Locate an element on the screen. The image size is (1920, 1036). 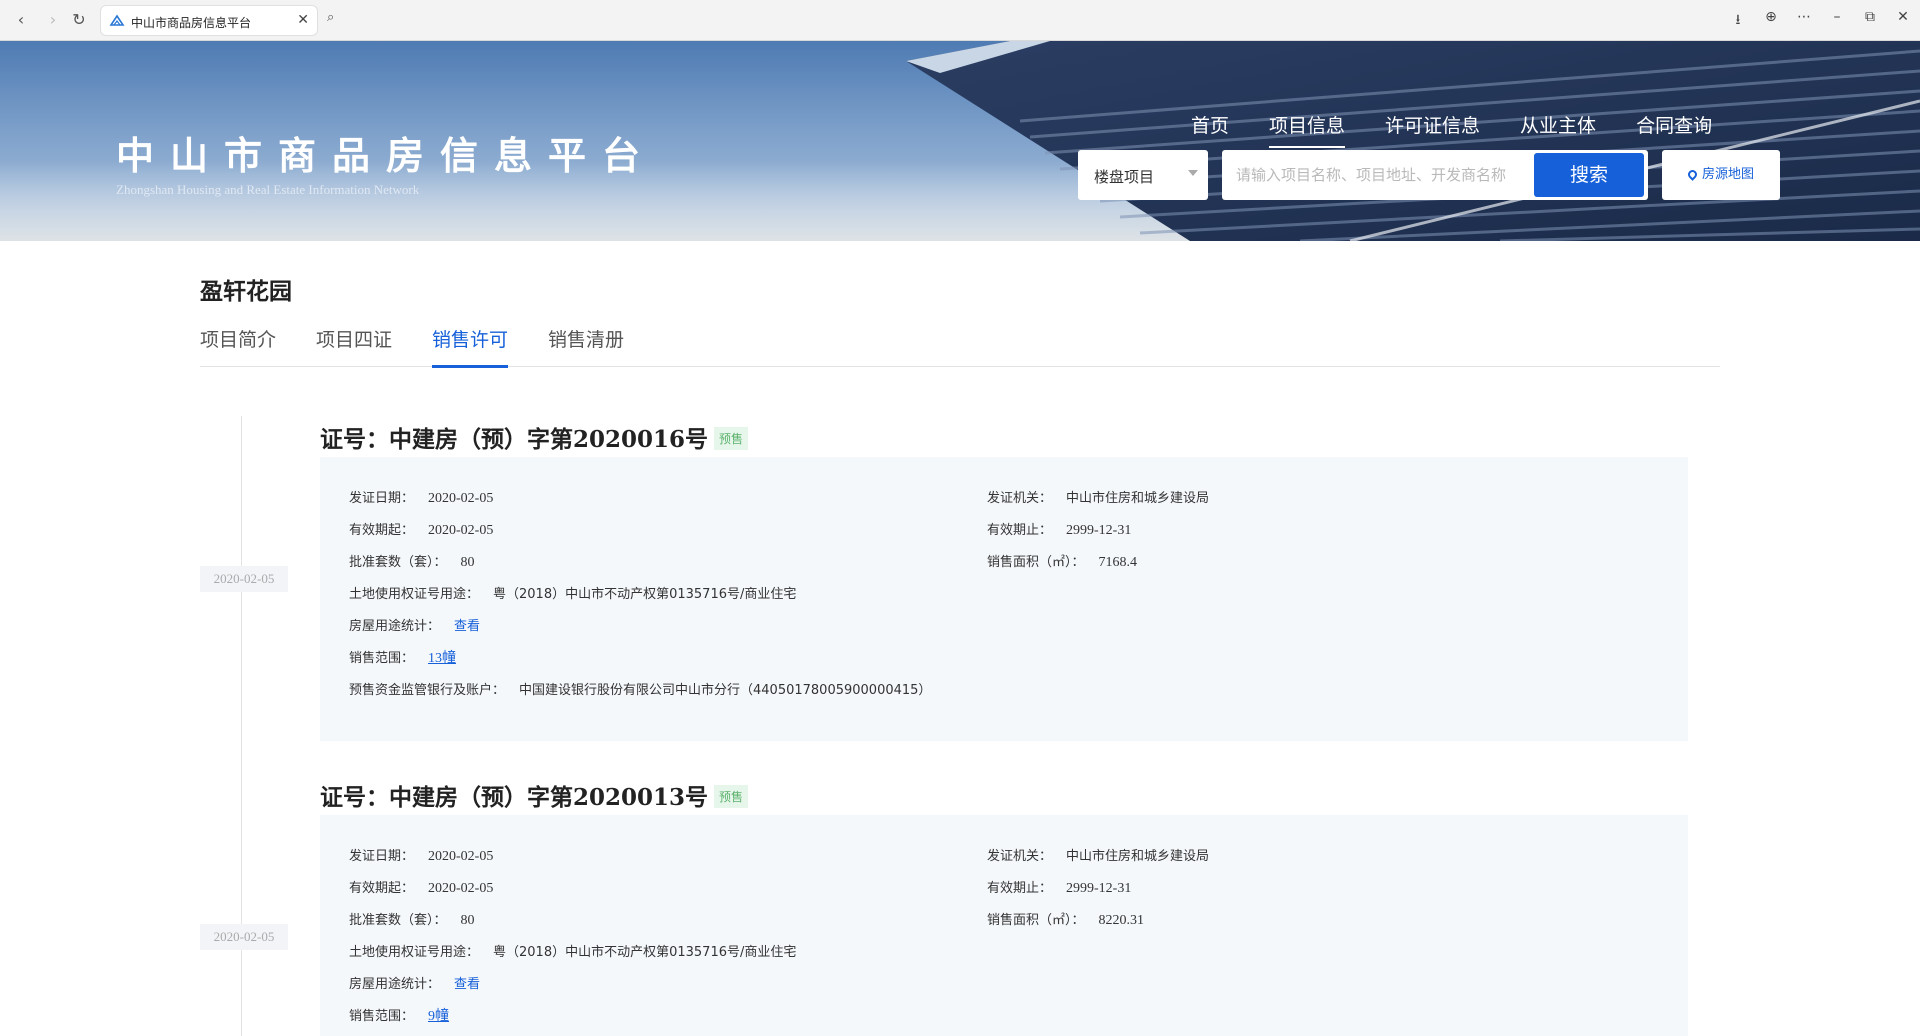
nav-practitioners: 从业主体 is located at coordinates (1558, 129).